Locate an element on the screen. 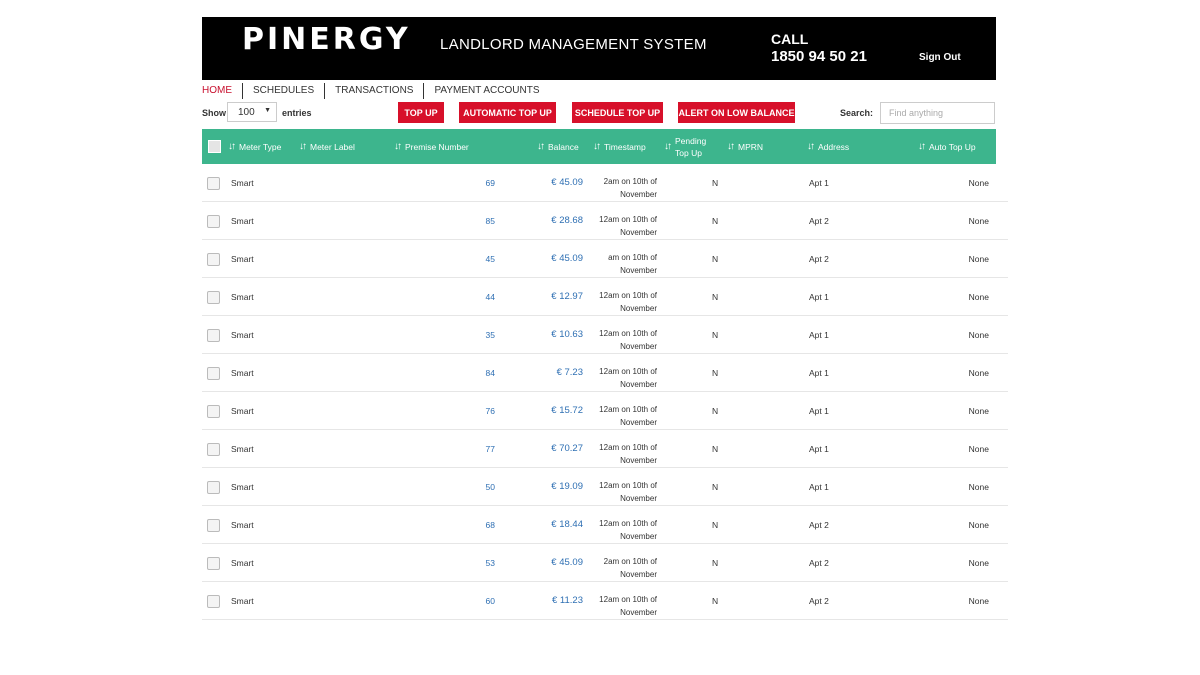  call-number: 1850 94 50 21 is located at coordinates (819, 56).